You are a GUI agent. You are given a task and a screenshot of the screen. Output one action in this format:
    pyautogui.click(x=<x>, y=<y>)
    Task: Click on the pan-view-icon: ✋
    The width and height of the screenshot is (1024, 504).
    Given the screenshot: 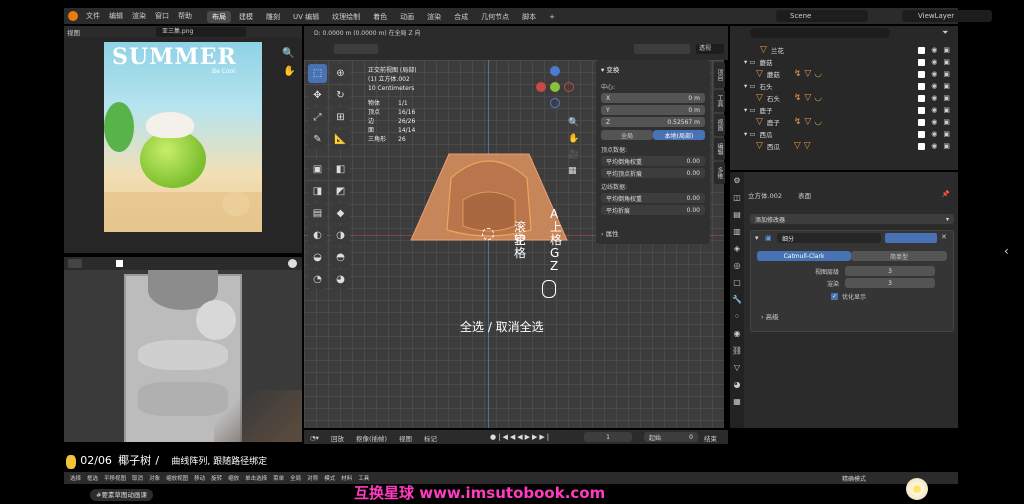 What is the action you would take?
    pyautogui.click(x=575, y=139)
    